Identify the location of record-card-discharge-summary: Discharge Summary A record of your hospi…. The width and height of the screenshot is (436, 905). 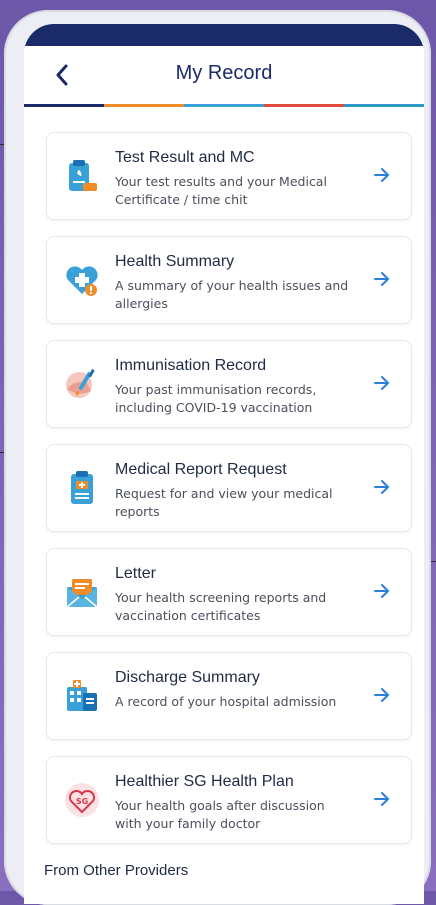
(229, 696).